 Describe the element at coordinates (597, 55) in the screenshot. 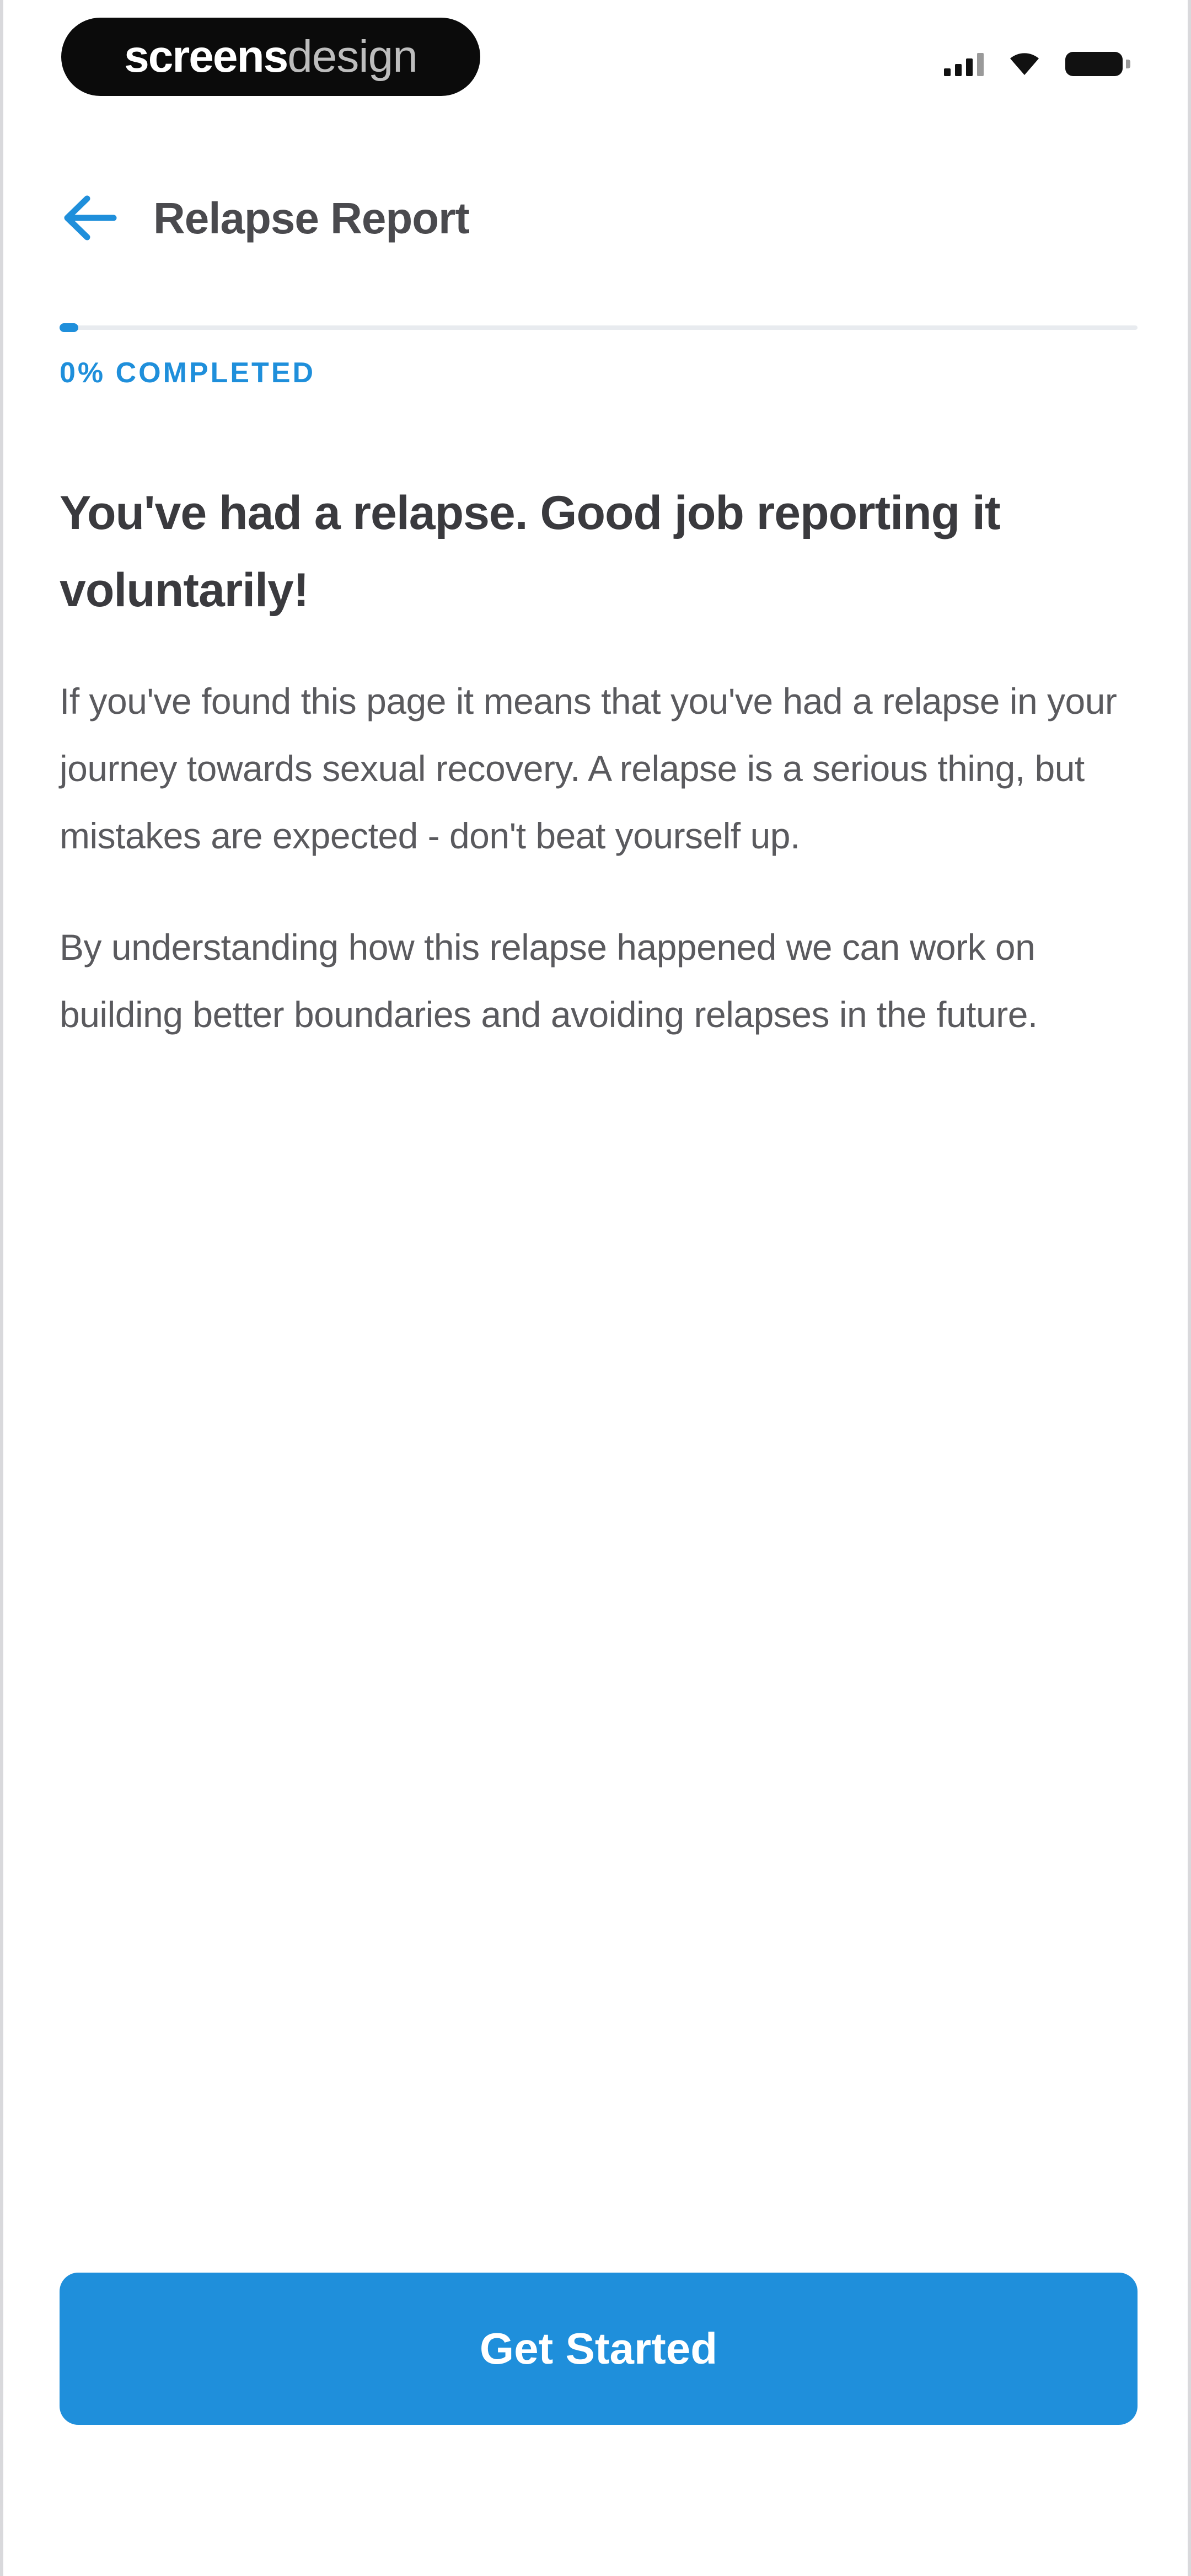

I see `status-bar: screens design` at that location.